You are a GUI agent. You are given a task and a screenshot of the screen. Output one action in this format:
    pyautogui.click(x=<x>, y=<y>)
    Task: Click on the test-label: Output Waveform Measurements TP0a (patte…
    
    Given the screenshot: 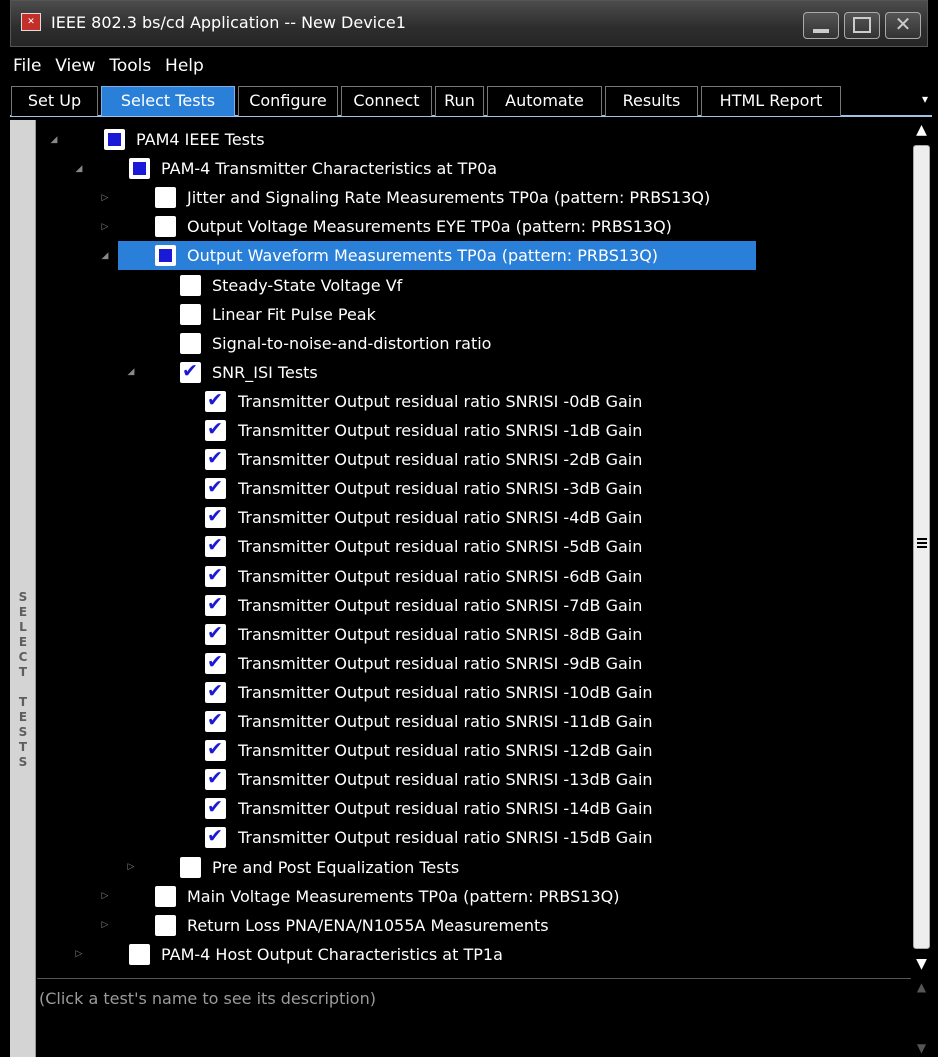 What is the action you would take?
    pyautogui.click(x=422, y=255)
    